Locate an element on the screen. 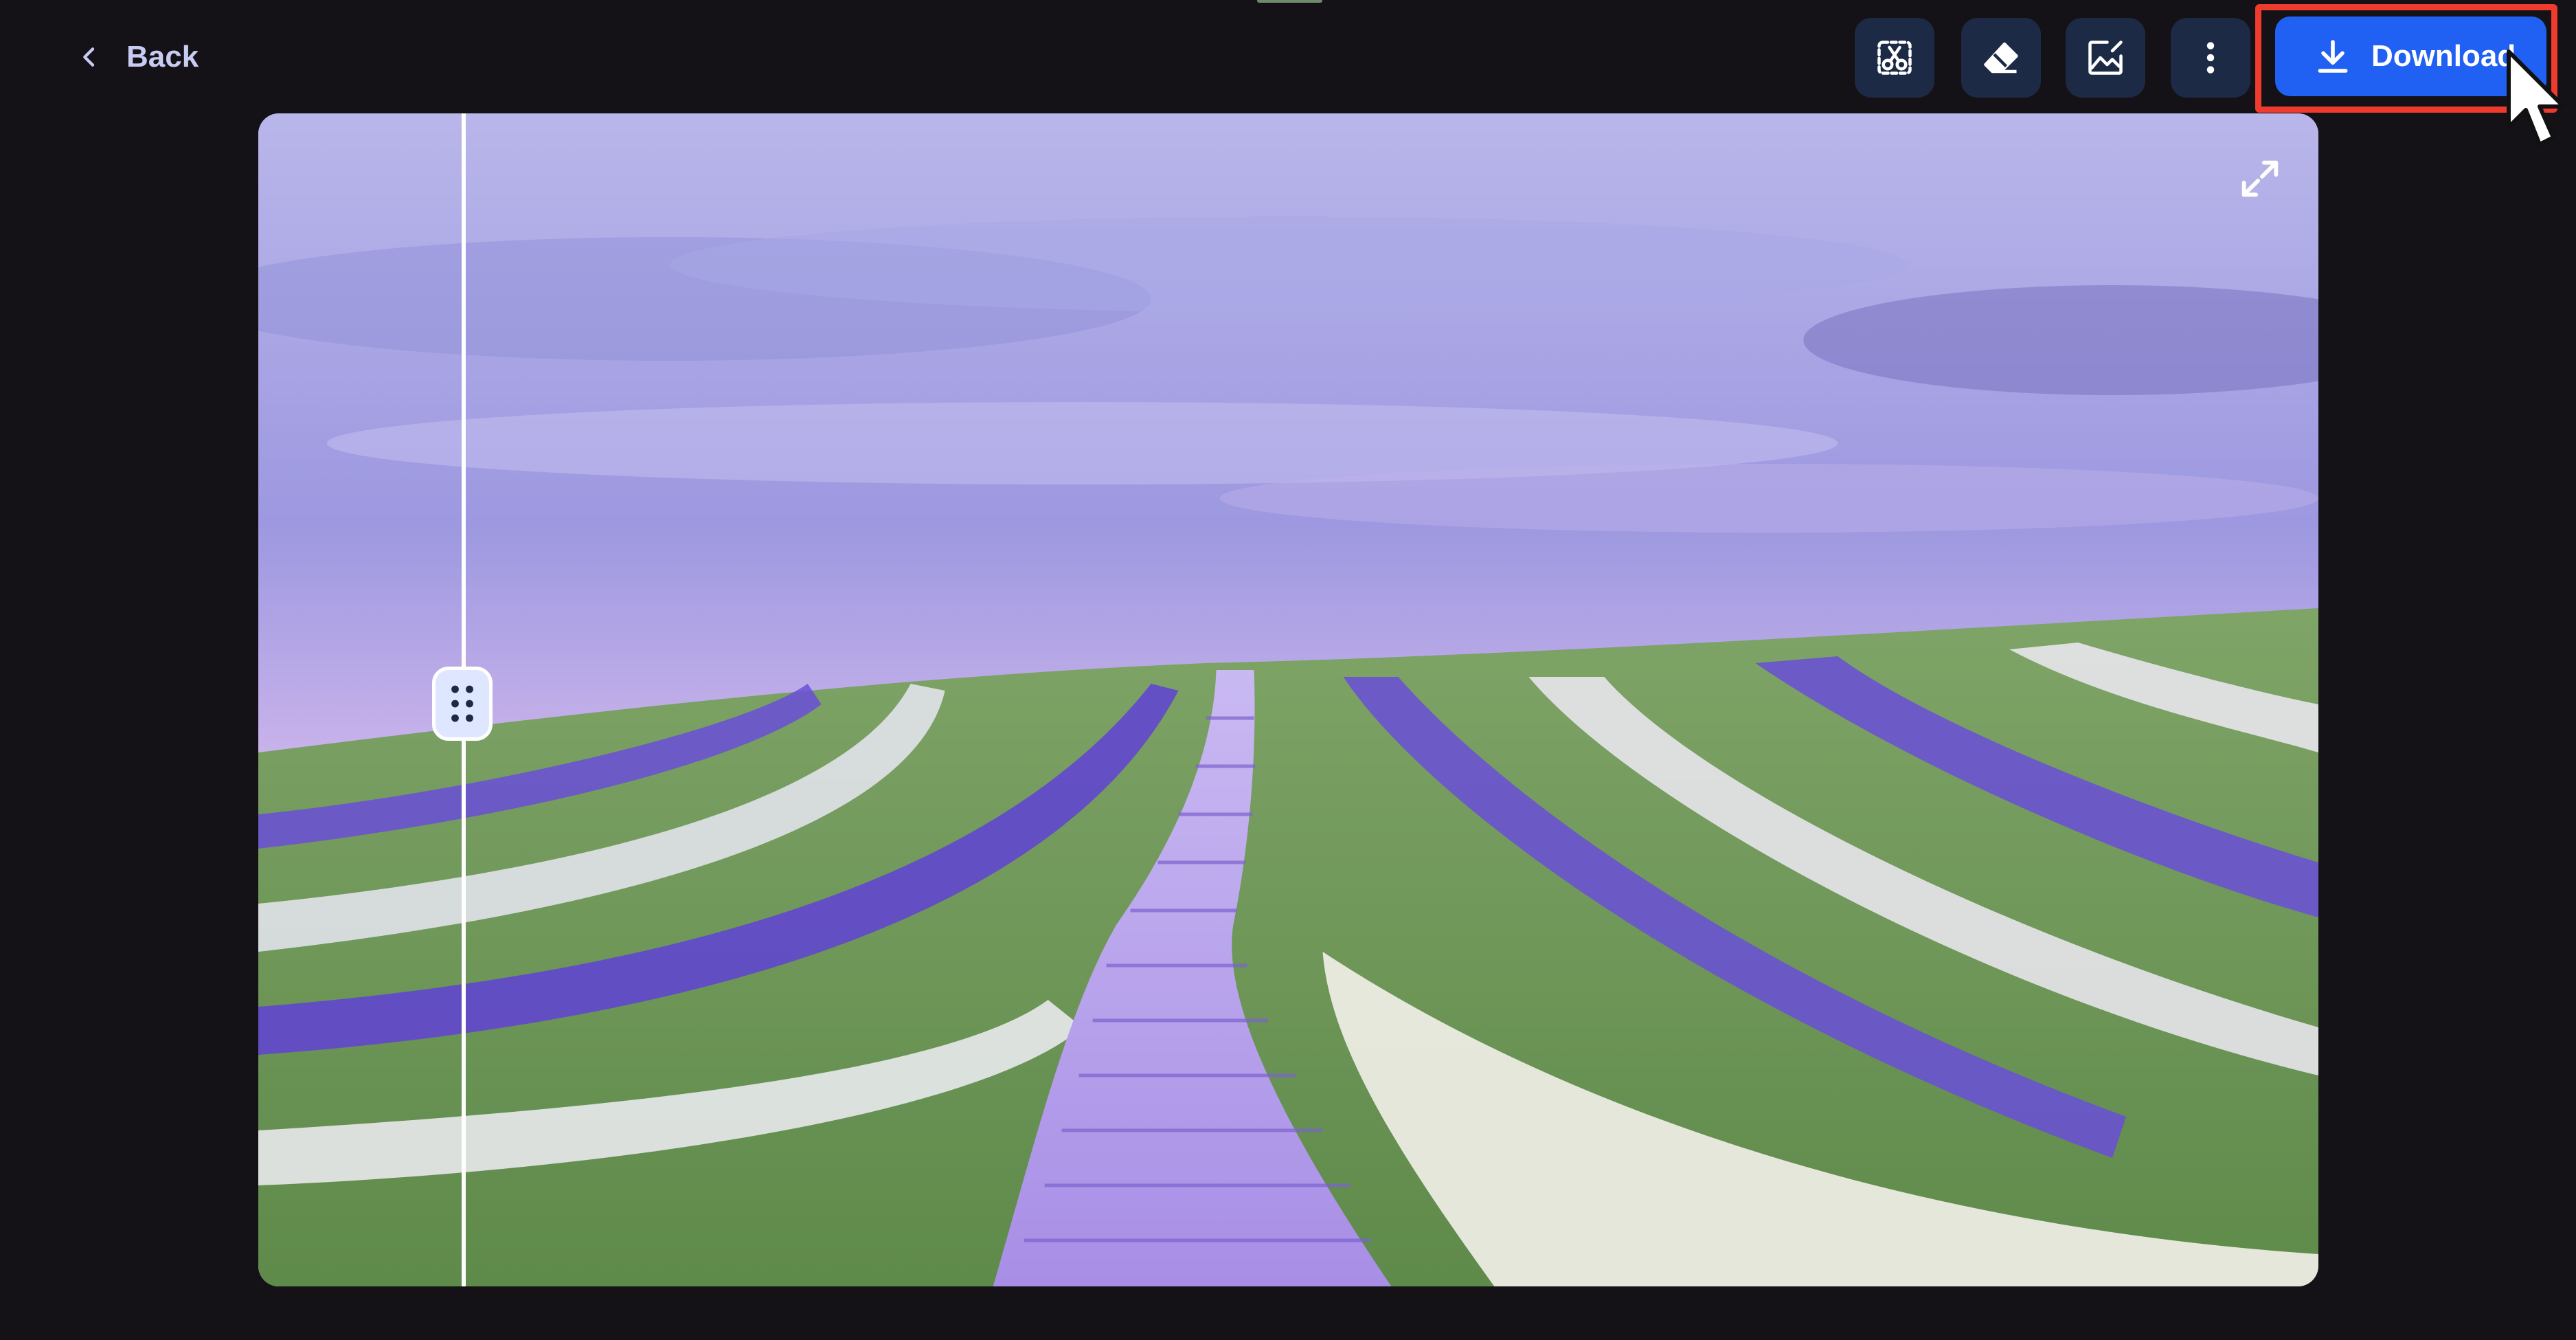 This screenshot has width=2576, height=1340. download-label: Download is located at coordinates (2443, 56).